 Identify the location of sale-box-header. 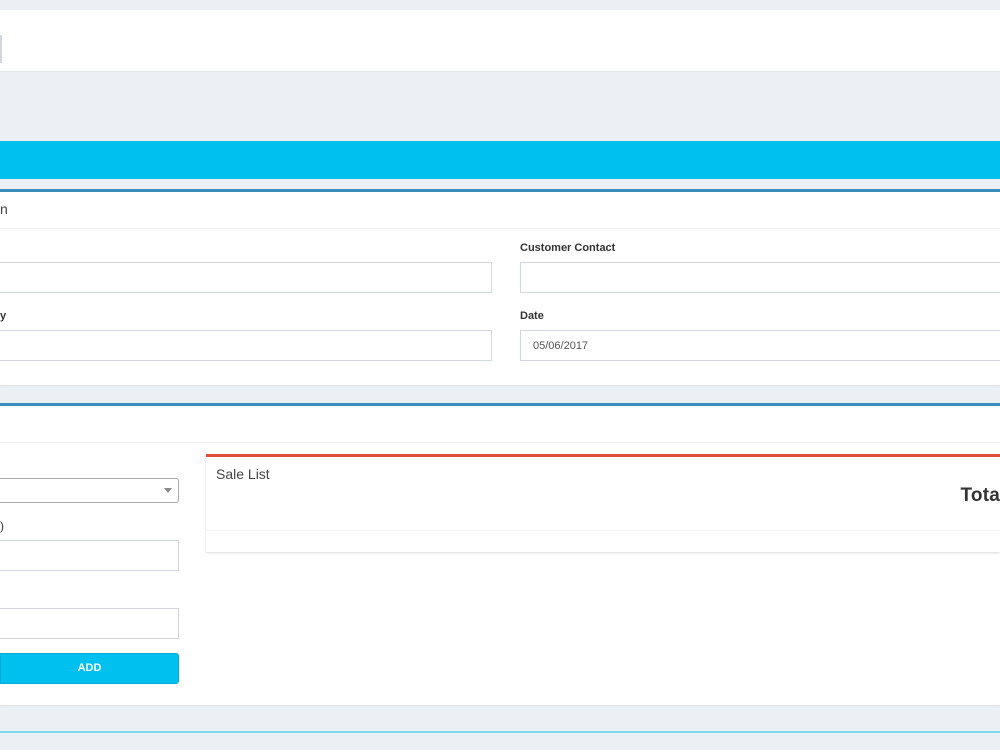
(500, 424).